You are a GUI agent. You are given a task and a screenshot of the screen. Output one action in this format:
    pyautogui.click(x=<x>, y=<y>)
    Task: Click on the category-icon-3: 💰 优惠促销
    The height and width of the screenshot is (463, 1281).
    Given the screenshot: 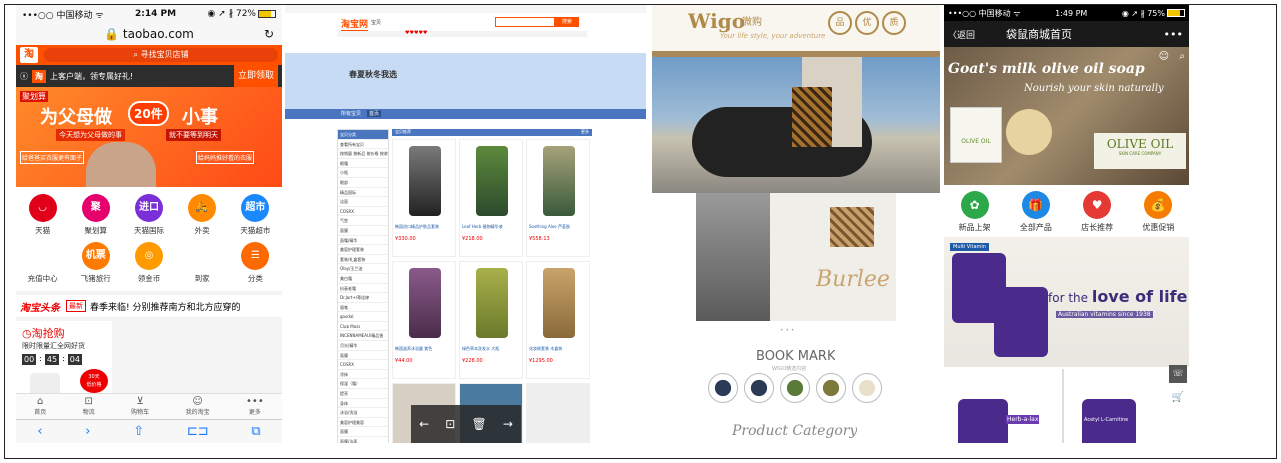 What is the action you would take?
    pyautogui.click(x=1158, y=210)
    